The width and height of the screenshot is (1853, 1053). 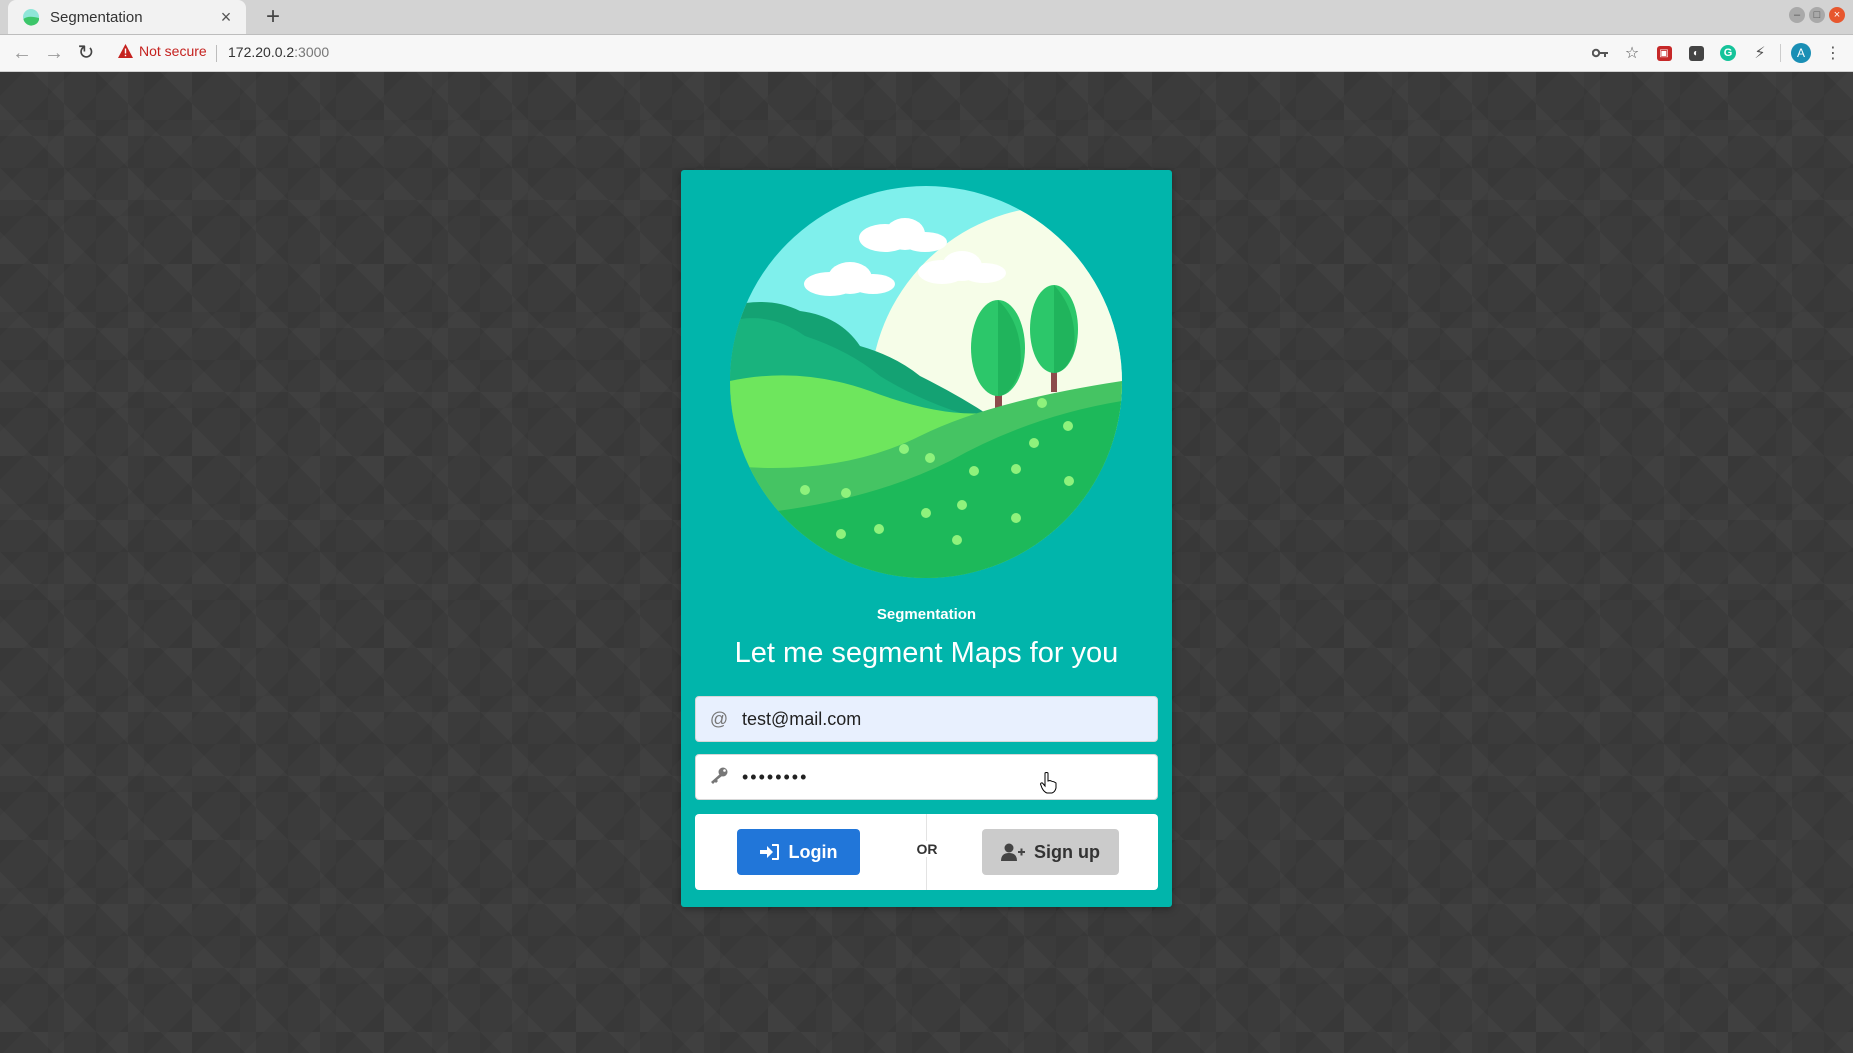 I want to click on page-title: Let me segment Maps for you, so click(x=926, y=653).